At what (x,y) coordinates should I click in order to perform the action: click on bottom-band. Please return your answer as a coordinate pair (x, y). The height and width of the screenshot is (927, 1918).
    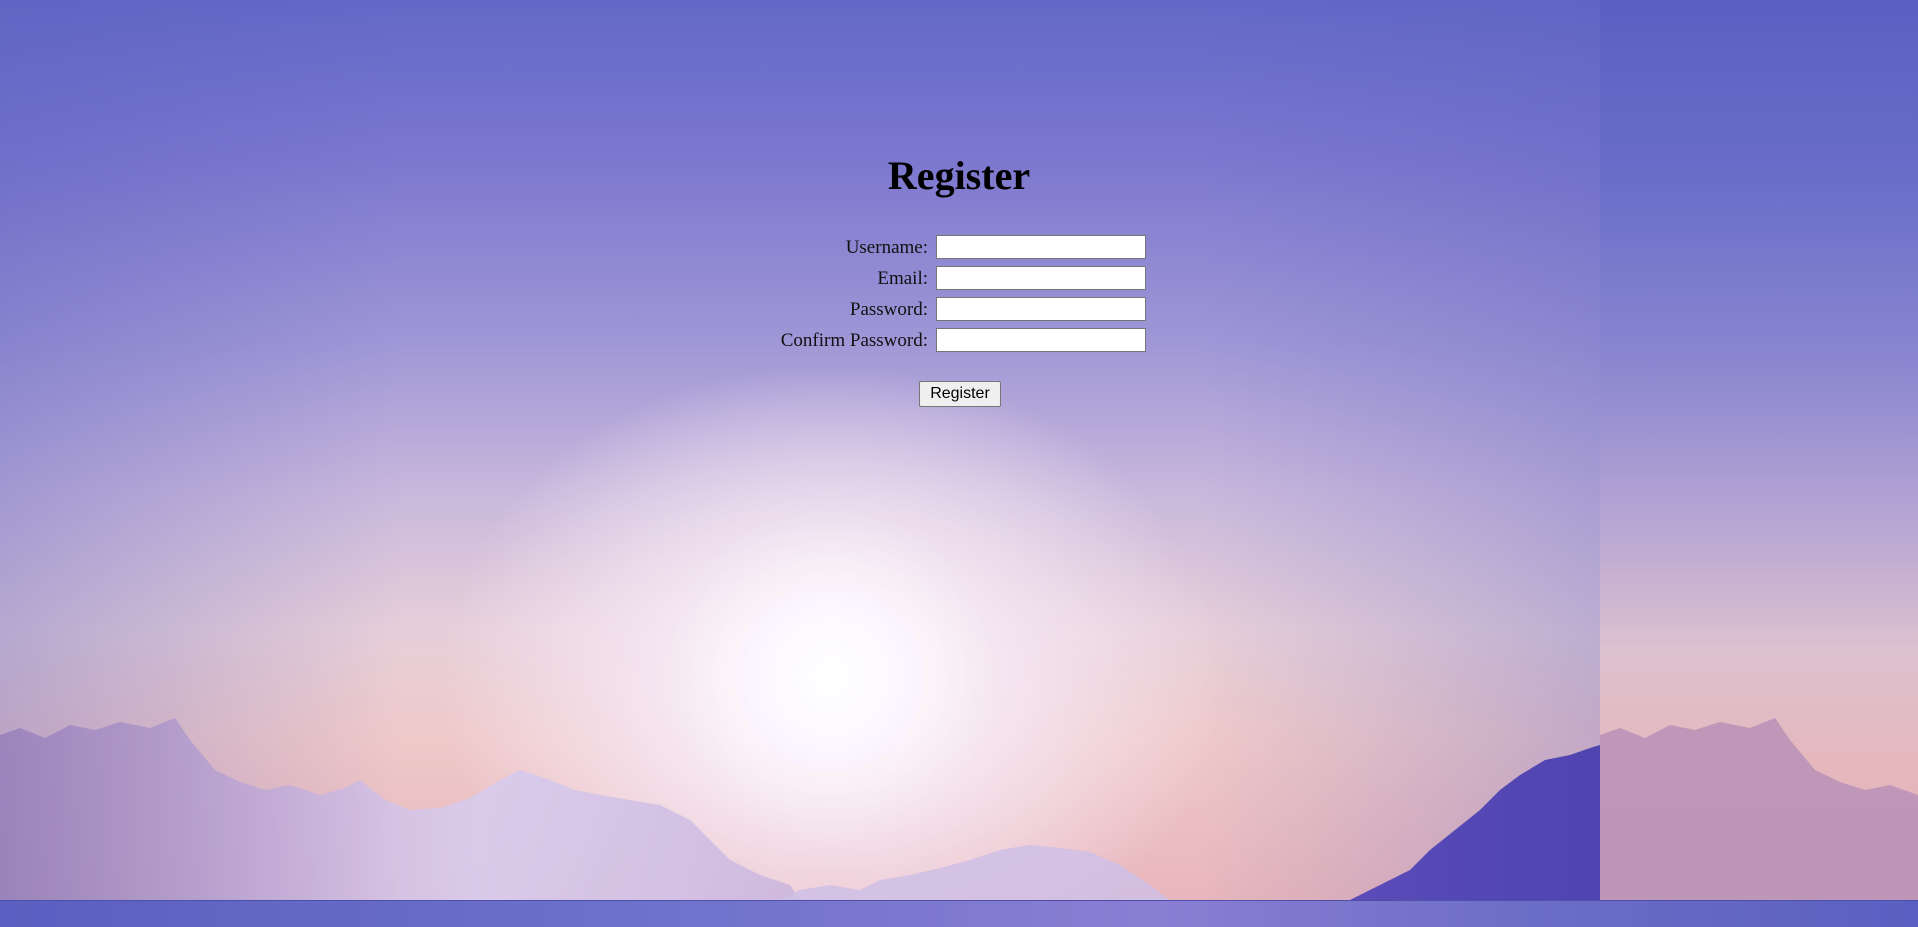
    Looking at the image, I should click on (959, 913).